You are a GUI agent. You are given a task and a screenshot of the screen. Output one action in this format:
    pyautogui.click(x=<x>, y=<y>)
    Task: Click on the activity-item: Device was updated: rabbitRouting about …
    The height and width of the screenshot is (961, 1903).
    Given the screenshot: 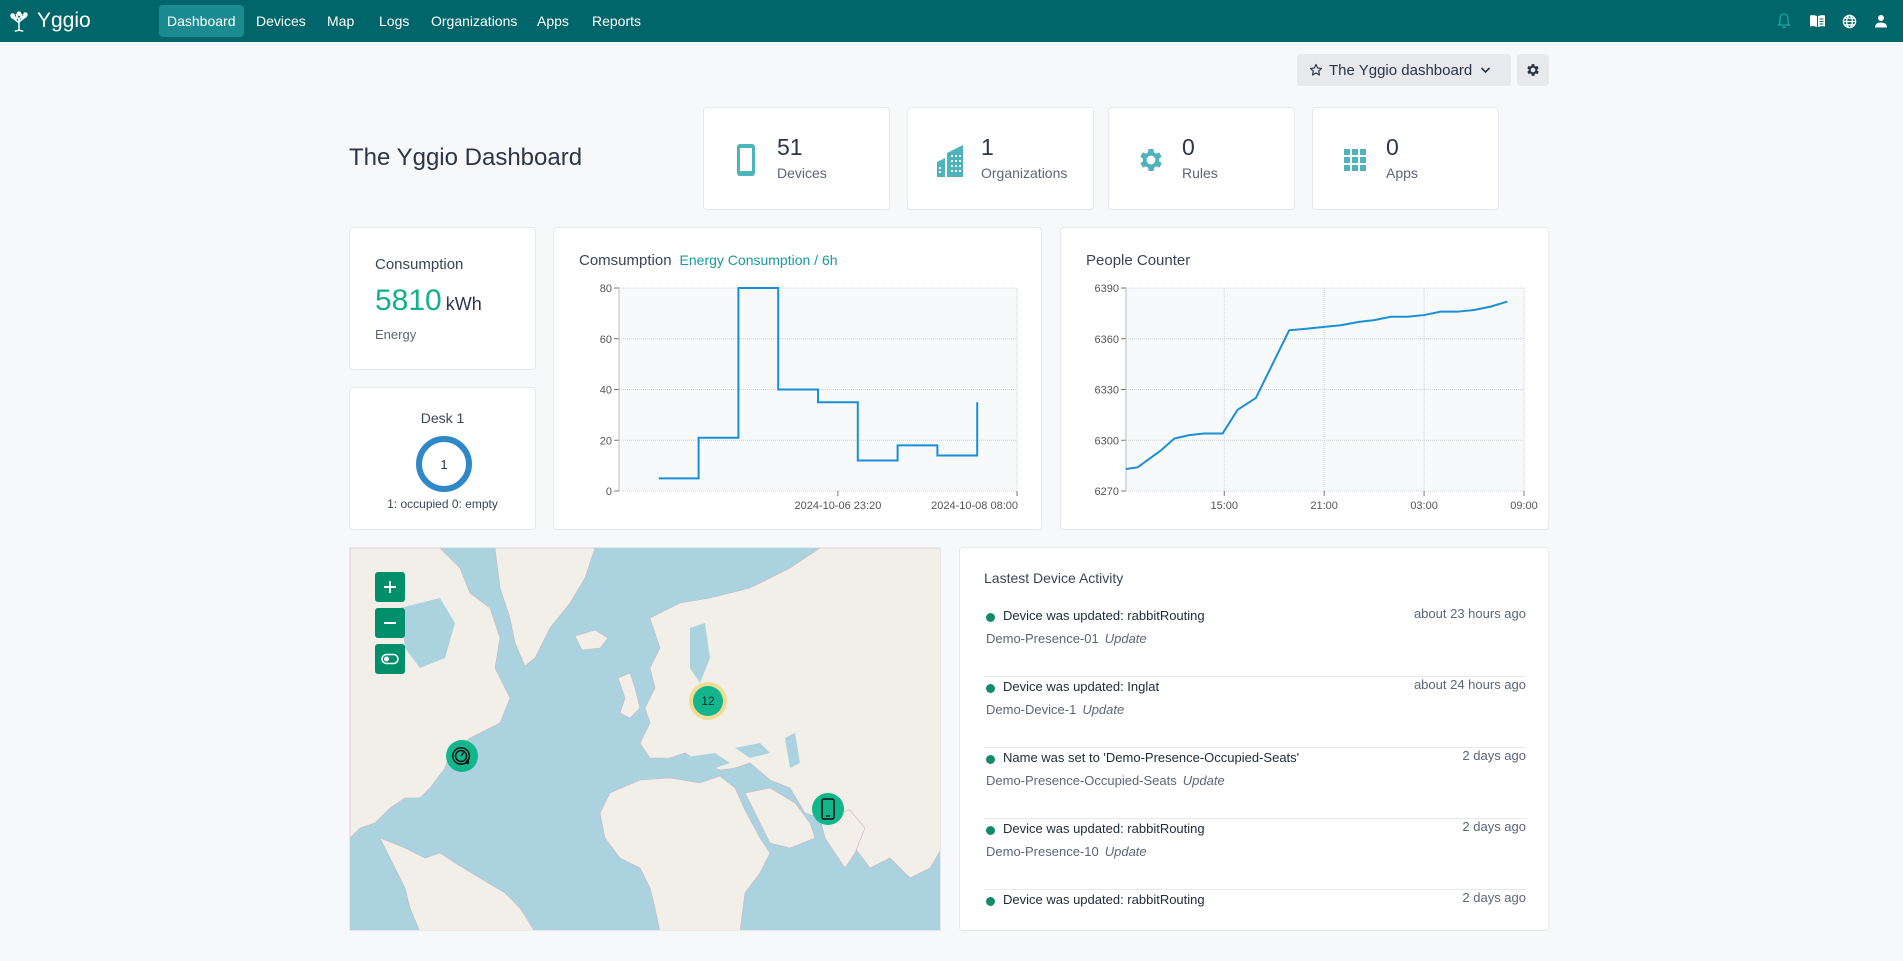 What is the action you would take?
    pyautogui.click(x=1255, y=641)
    